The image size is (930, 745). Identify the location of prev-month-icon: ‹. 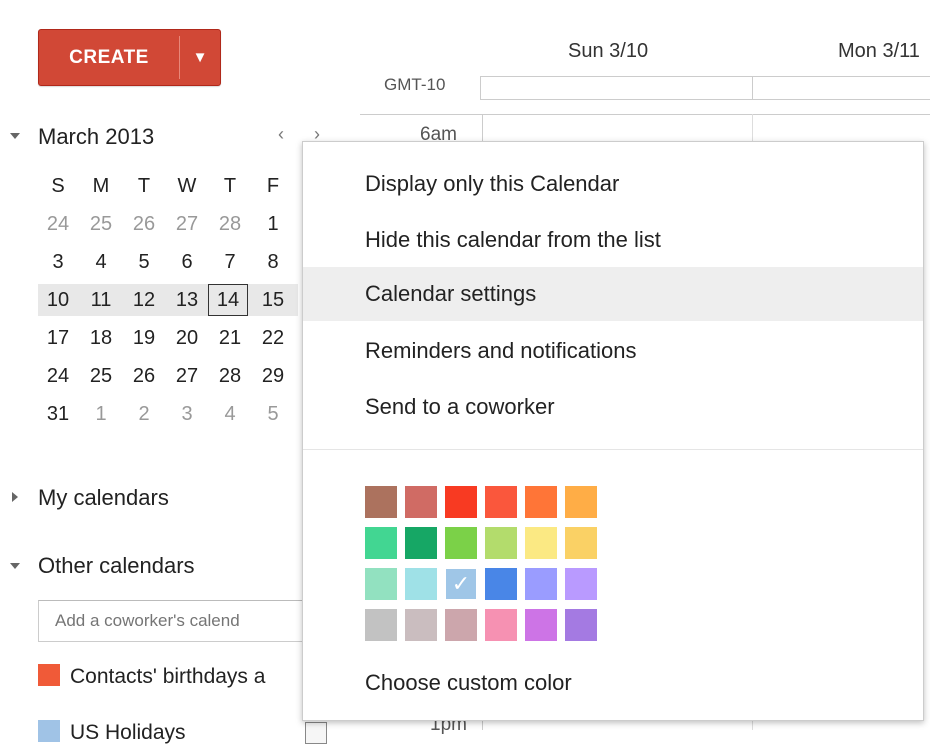
(281, 134).